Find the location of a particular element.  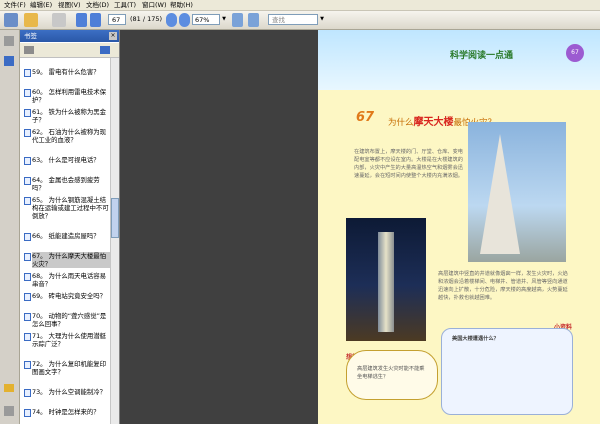

think-note-text: 高层建筑发生火灾时能不能乘坐电梯逃生？ is located at coordinates (391, 373).